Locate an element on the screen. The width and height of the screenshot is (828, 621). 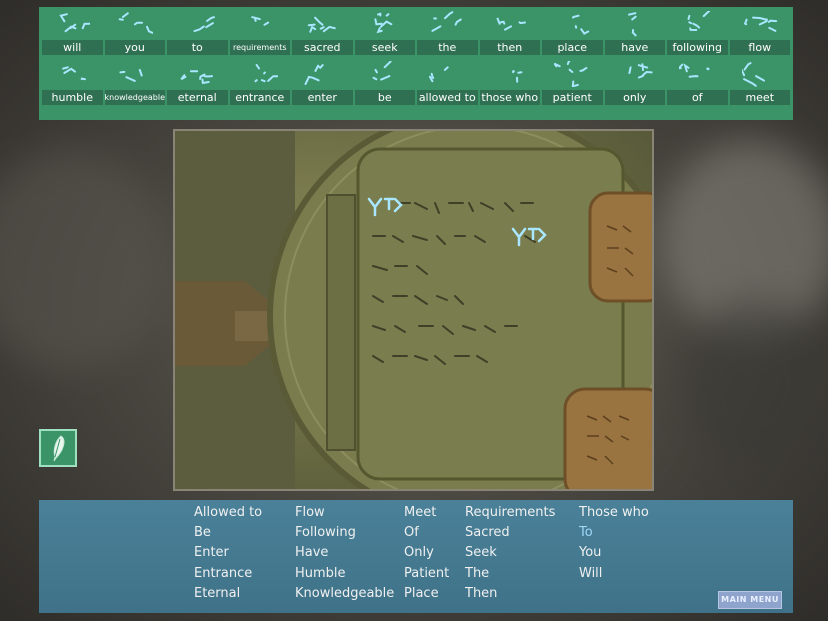
word-bank-item: Meet is located at coordinates (426, 513).